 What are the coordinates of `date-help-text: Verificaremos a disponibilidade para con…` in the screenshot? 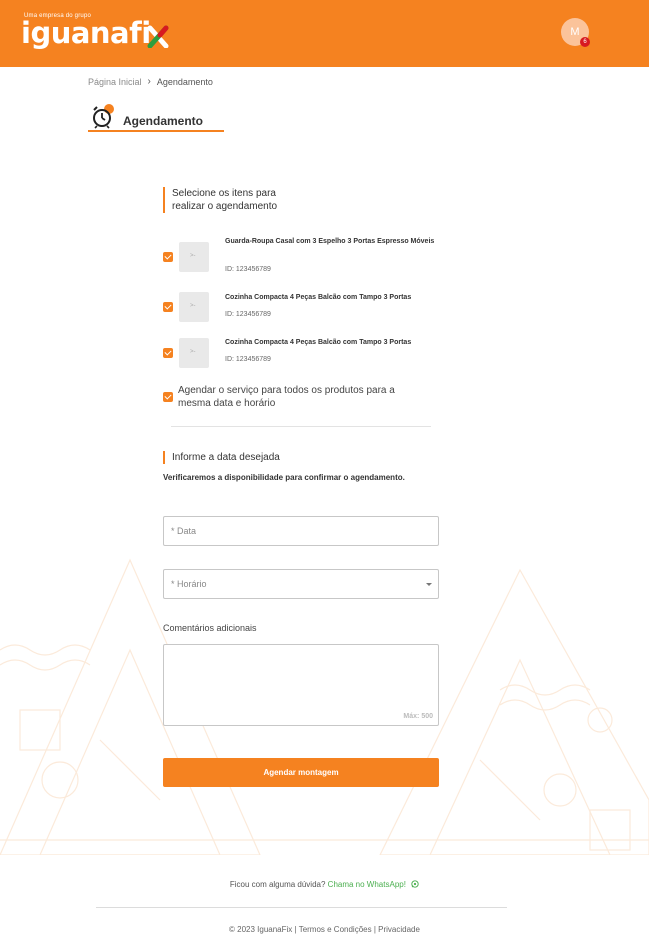 It's located at (284, 477).